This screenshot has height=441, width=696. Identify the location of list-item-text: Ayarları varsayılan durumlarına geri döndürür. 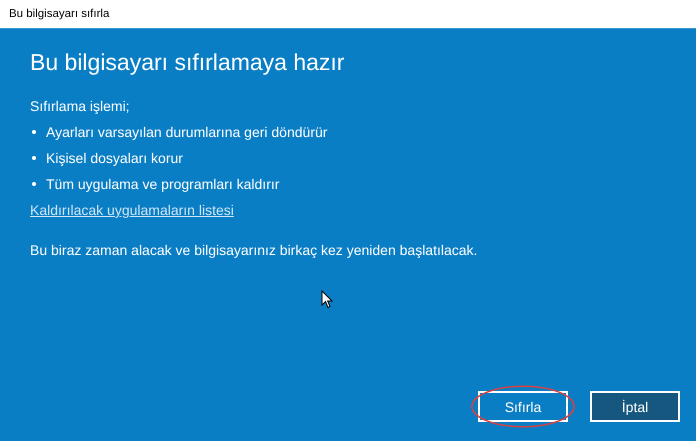
(187, 132).